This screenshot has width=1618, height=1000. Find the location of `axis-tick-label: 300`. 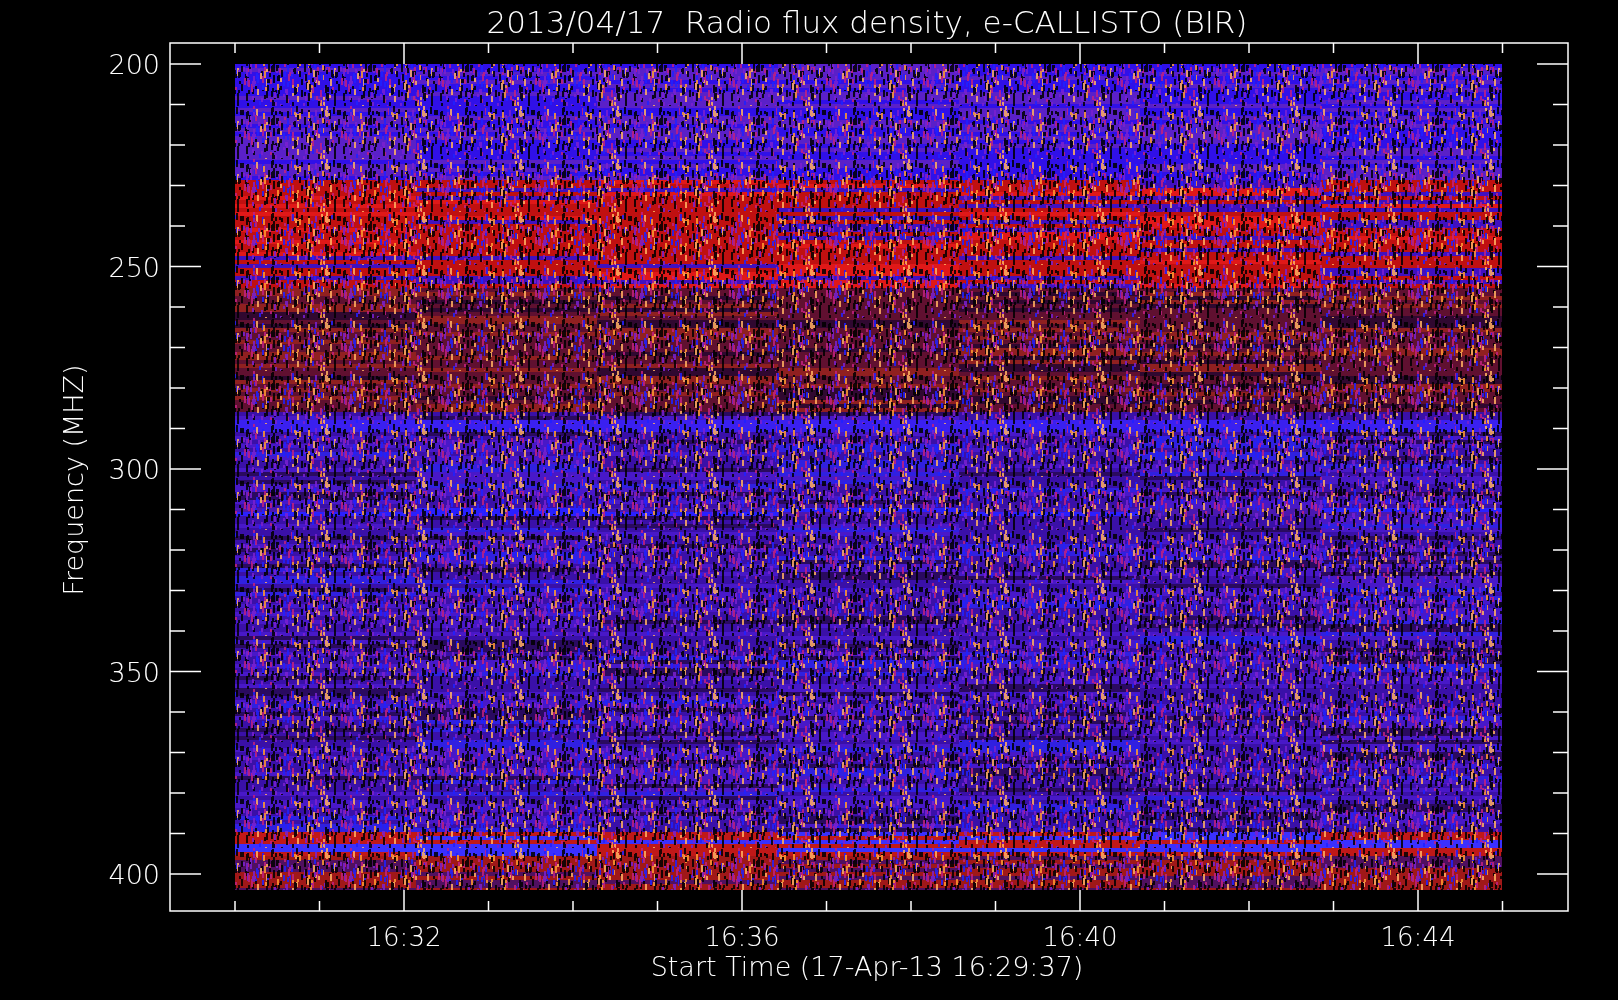

axis-tick-label: 300 is located at coordinates (134, 469).